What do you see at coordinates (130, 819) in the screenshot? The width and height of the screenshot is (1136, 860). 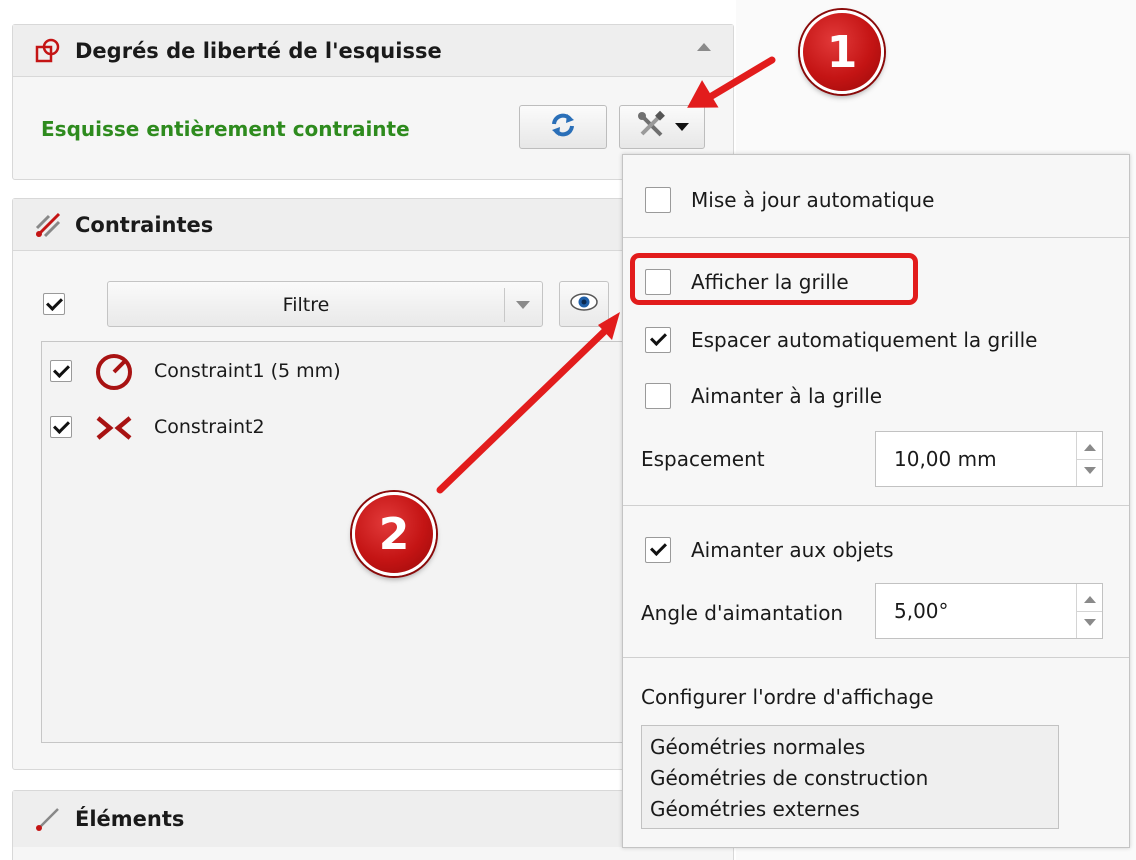 I see `elements-panel-title: Éléments` at bounding box center [130, 819].